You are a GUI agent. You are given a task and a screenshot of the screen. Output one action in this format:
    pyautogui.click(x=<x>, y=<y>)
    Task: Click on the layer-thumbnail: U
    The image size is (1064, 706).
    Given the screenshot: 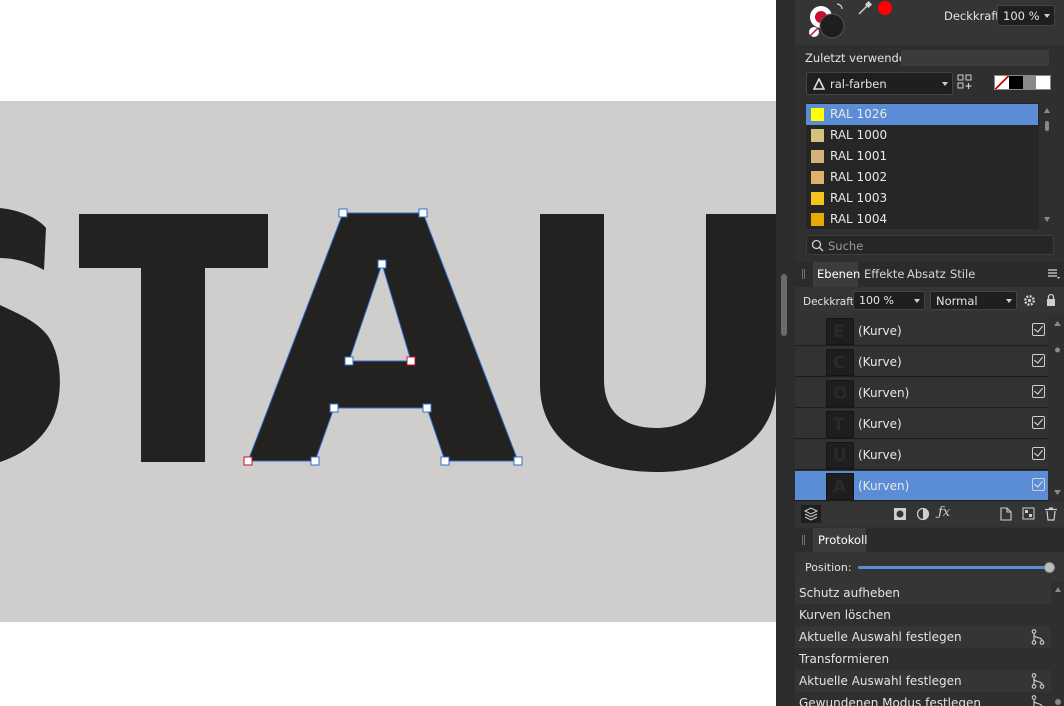 What is the action you would take?
    pyautogui.click(x=840, y=455)
    